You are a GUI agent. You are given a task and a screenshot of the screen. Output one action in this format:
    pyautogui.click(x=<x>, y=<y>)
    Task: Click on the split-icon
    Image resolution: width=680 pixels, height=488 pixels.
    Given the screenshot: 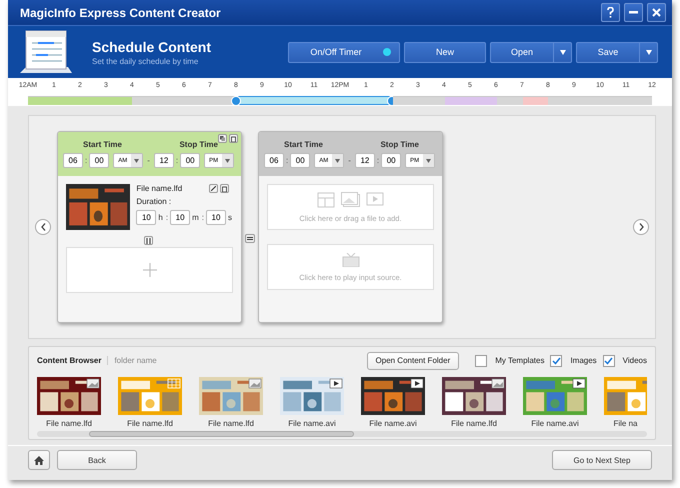 What is the action you would take?
    pyautogui.click(x=148, y=241)
    